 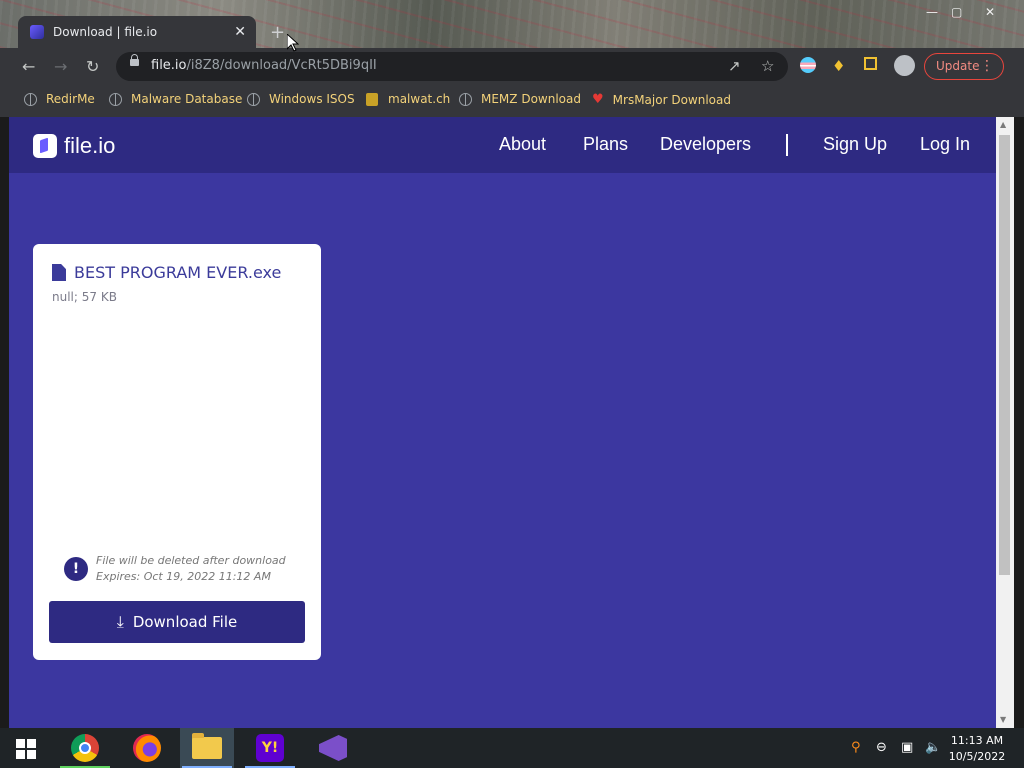 I want to click on chrome-icon, so click(x=85, y=748).